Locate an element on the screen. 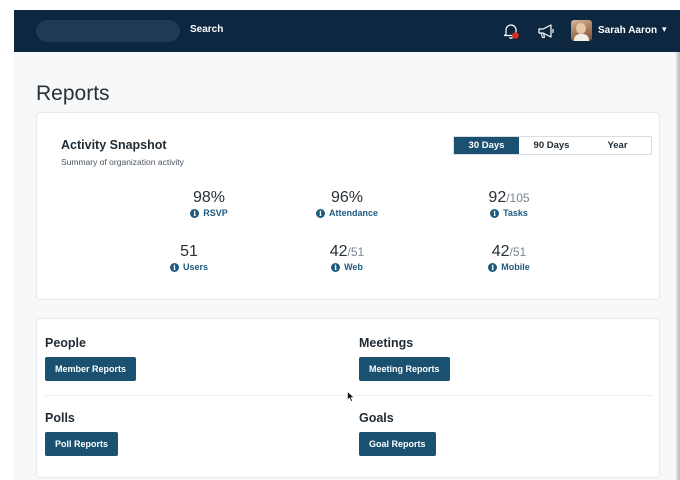 This screenshot has height=480, width=680. notification-dot is located at coordinates (515, 35).